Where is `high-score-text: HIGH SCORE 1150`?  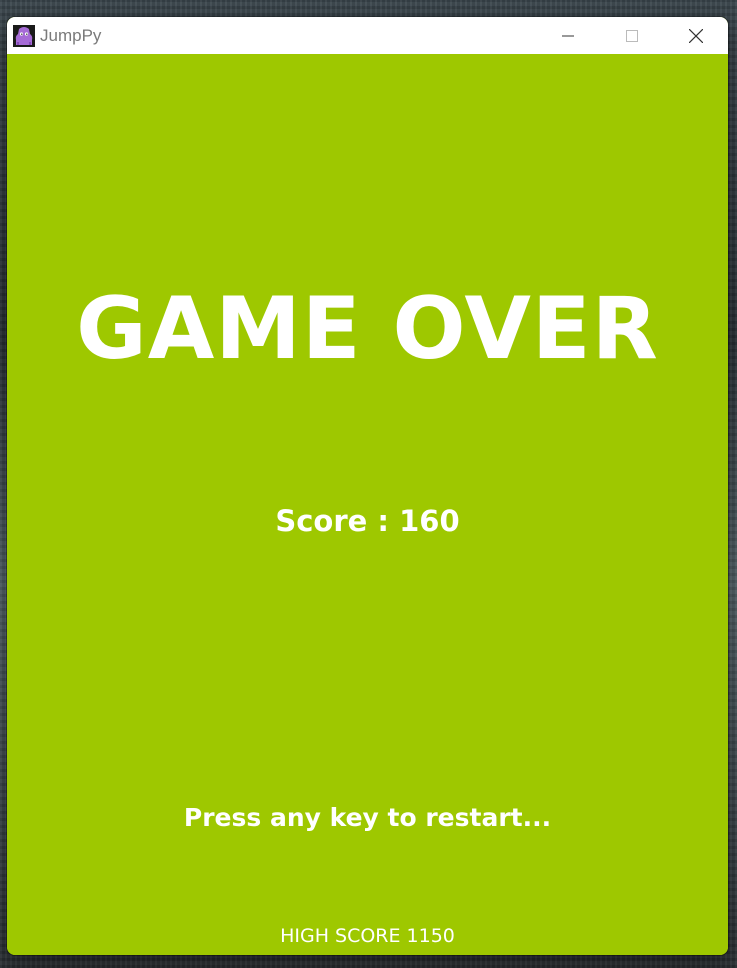 high-score-text: HIGH SCORE 1150 is located at coordinates (367, 936).